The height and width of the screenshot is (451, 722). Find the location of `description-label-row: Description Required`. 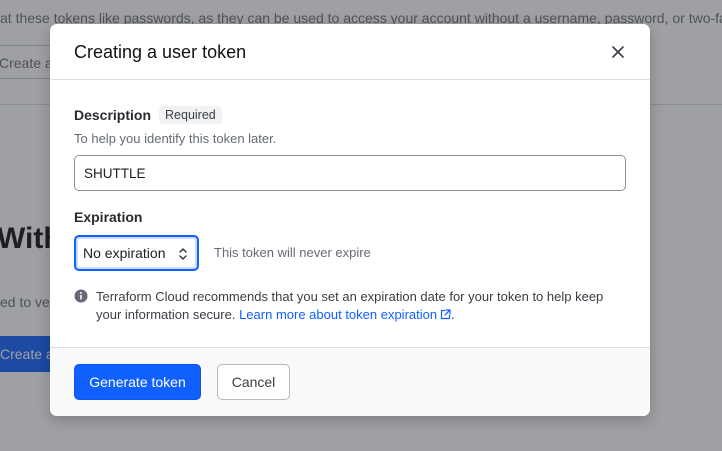

description-label-row: Description Required is located at coordinates (148, 115).